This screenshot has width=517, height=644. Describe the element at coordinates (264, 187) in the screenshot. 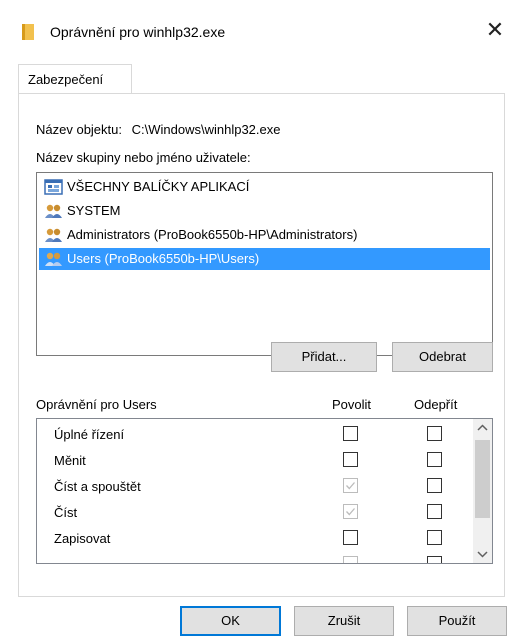

I see `list-item: VŠECHNY BALÍČKY APLIKACÍ` at that location.